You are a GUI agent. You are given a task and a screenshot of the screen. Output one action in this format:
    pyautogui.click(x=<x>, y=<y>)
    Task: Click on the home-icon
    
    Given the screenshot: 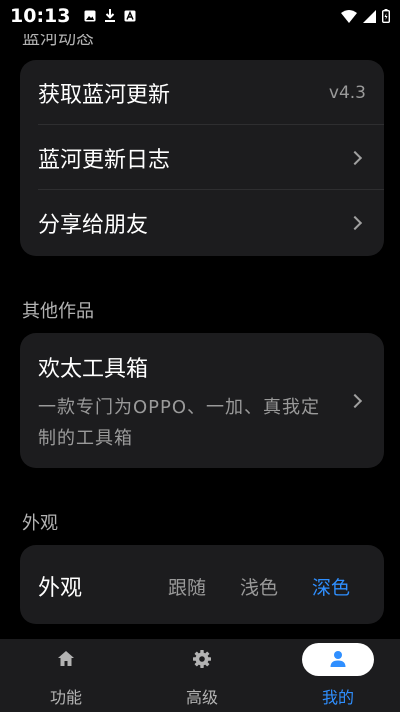 What is the action you would take?
    pyautogui.click(x=66, y=658)
    